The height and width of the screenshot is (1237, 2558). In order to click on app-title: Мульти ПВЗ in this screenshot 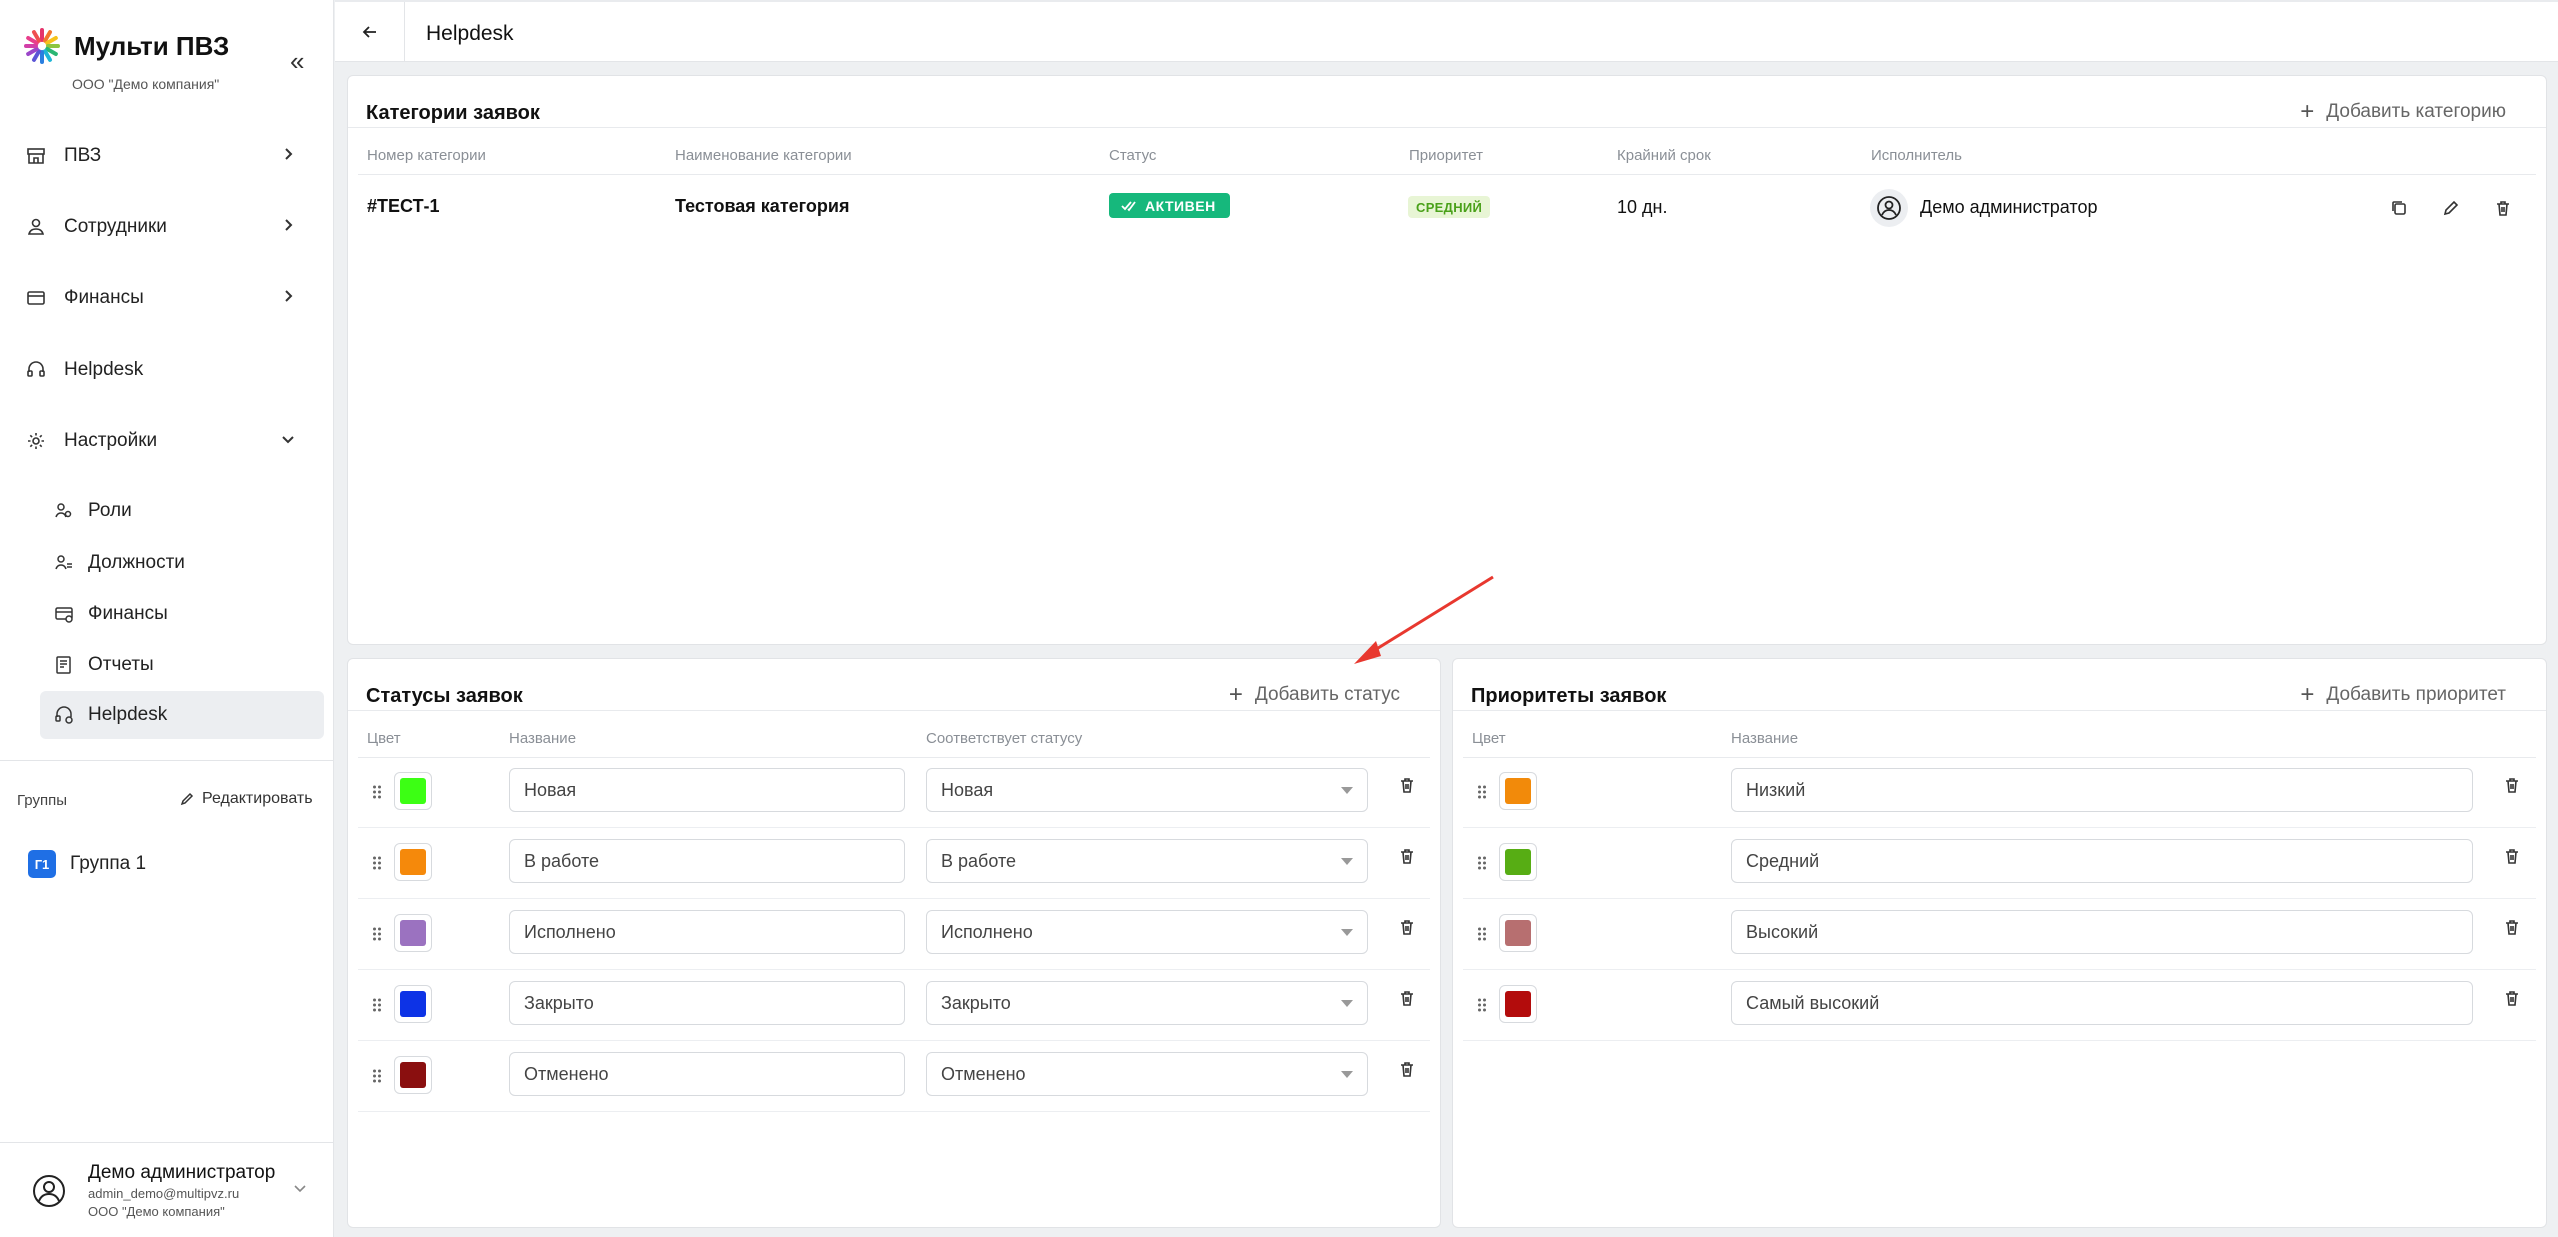, I will do `click(152, 45)`.